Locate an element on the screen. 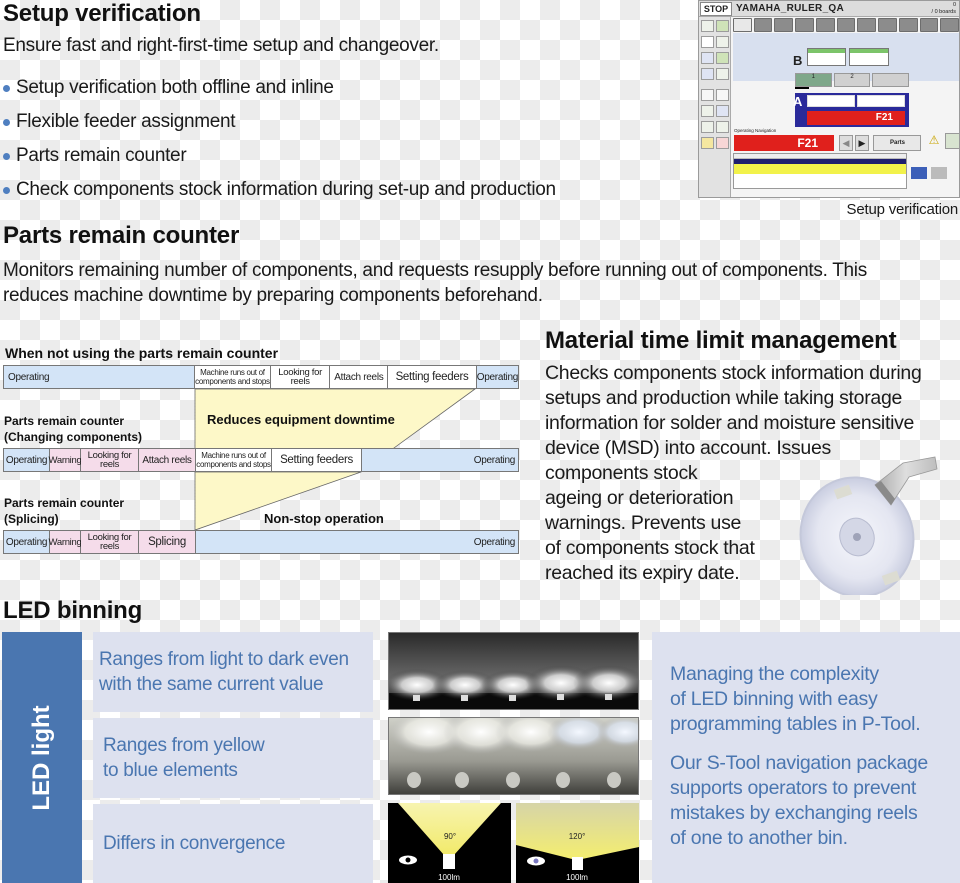  nonstop-operation-note: Non-stop operation is located at coordinates (324, 518).